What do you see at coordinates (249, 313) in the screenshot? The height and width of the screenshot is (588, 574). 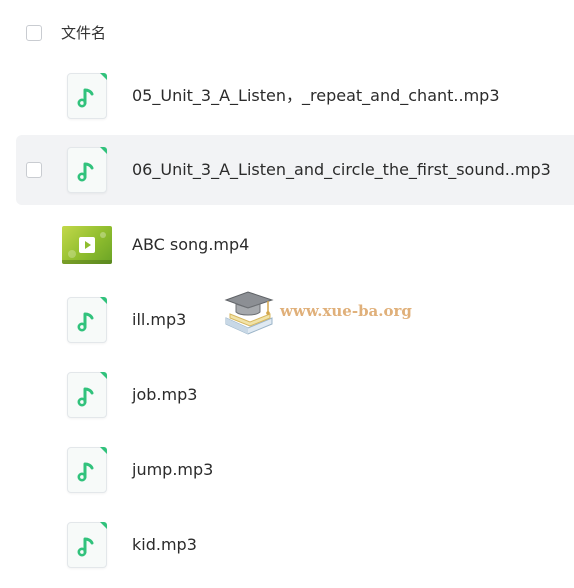 I see `graduation-cap-book-icon` at bounding box center [249, 313].